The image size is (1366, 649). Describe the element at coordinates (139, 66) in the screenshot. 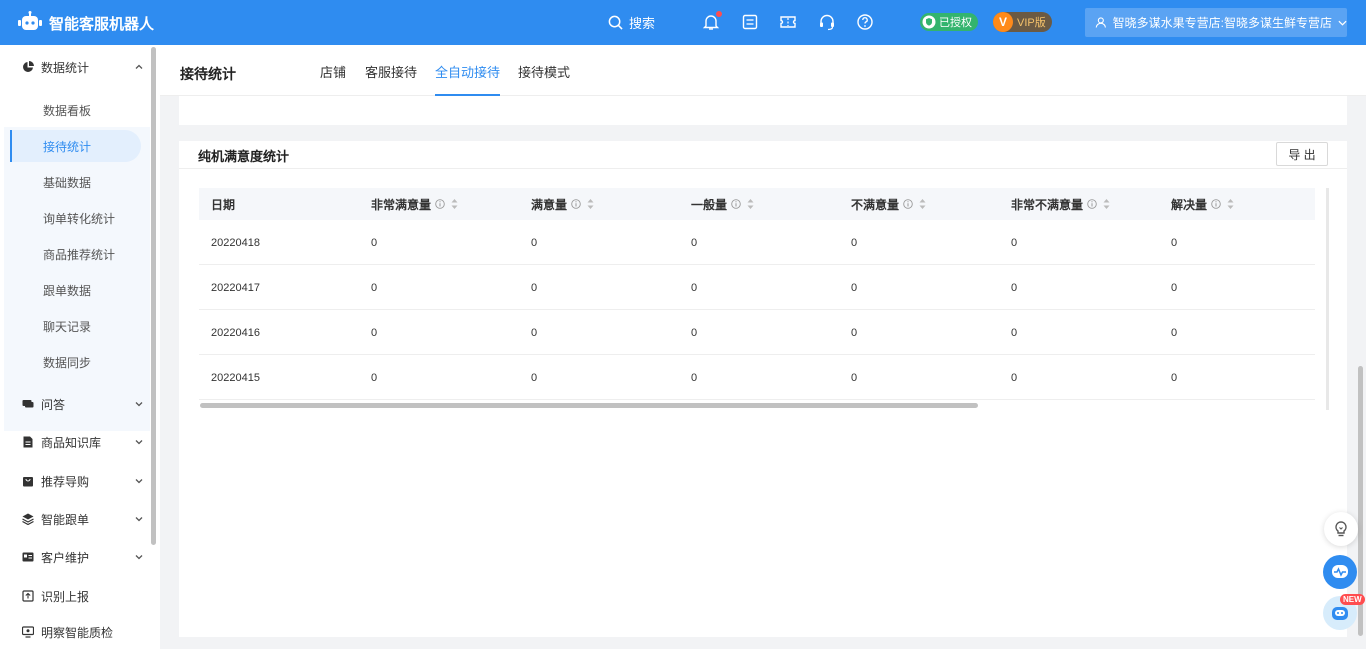

I see `chevron-up-icon` at that location.